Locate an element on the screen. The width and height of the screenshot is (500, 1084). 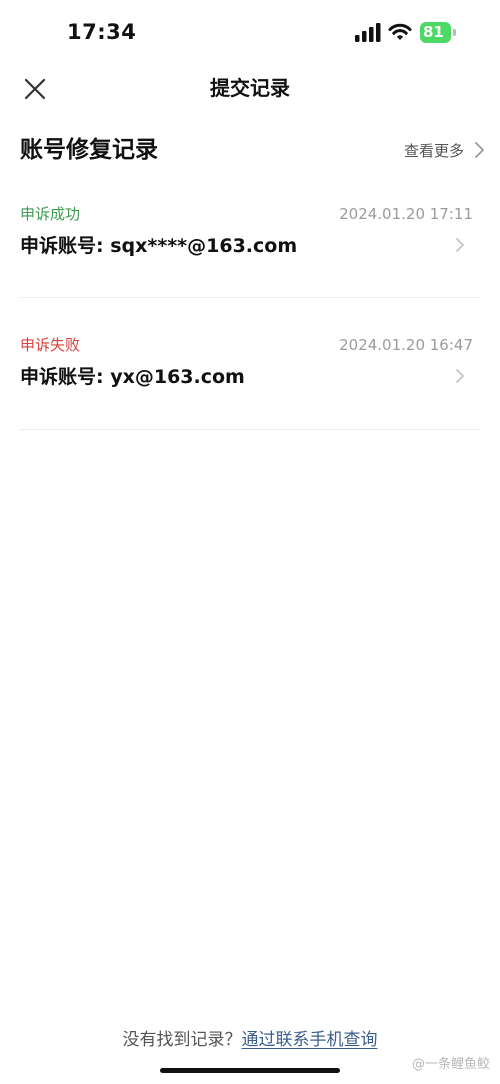
record-time: 2024.01.20 17:11 is located at coordinates (406, 214).